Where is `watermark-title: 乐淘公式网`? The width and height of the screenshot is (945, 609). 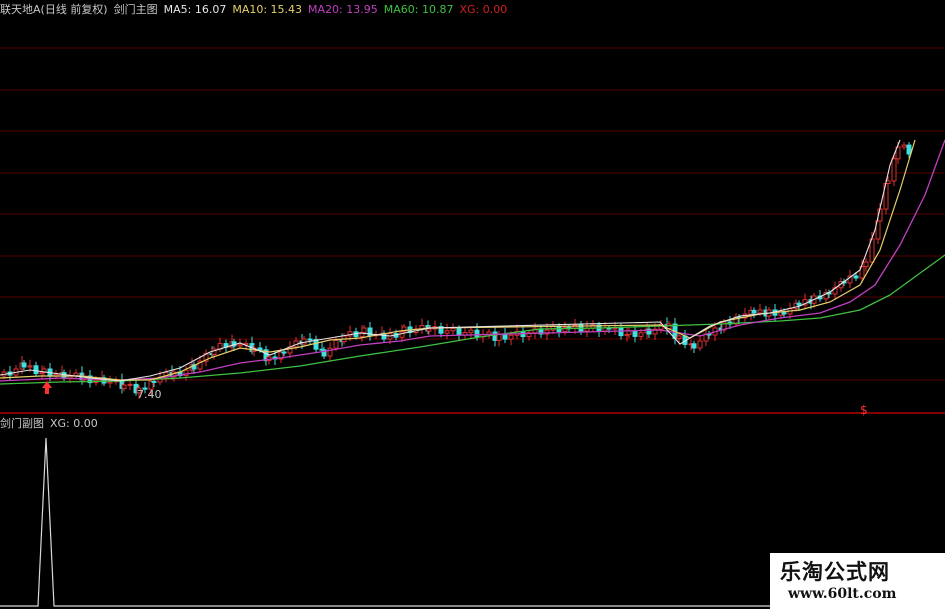 watermark-title: 乐淘公式网 is located at coordinates (835, 572).